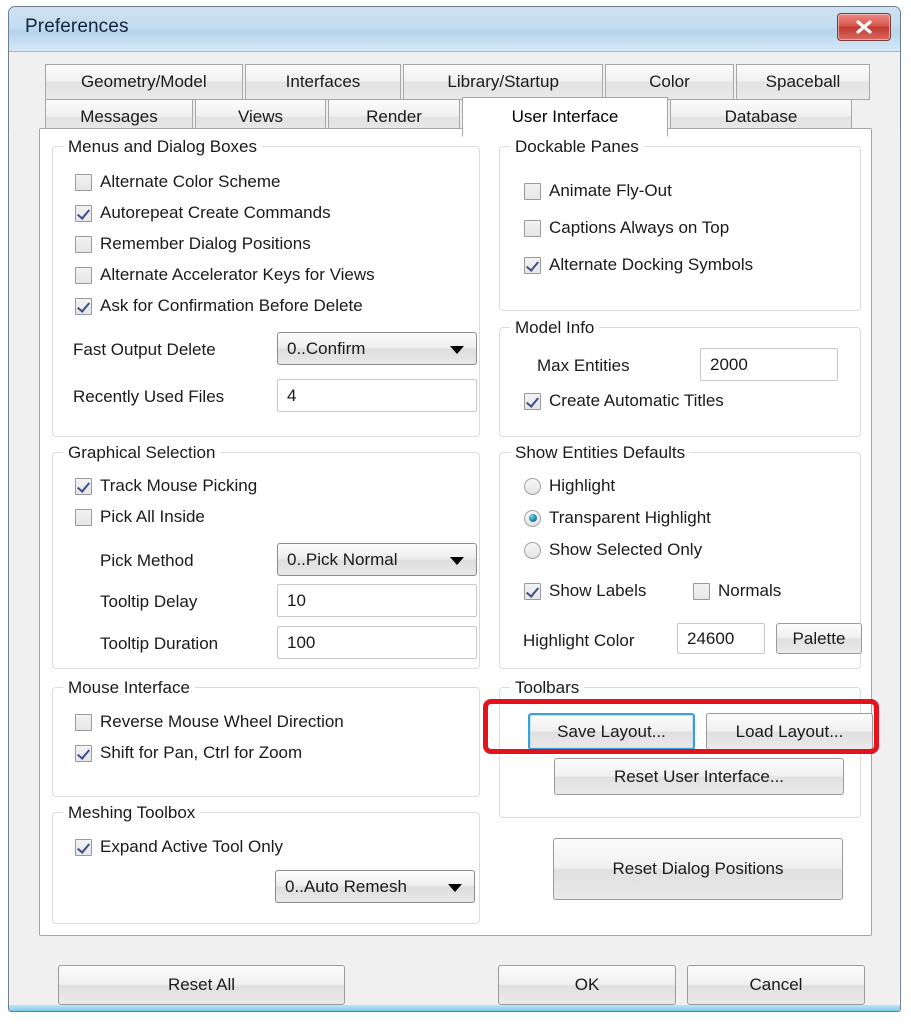 The width and height of the screenshot is (911, 1024). I want to click on group-legend: Toolbars, so click(547, 688).